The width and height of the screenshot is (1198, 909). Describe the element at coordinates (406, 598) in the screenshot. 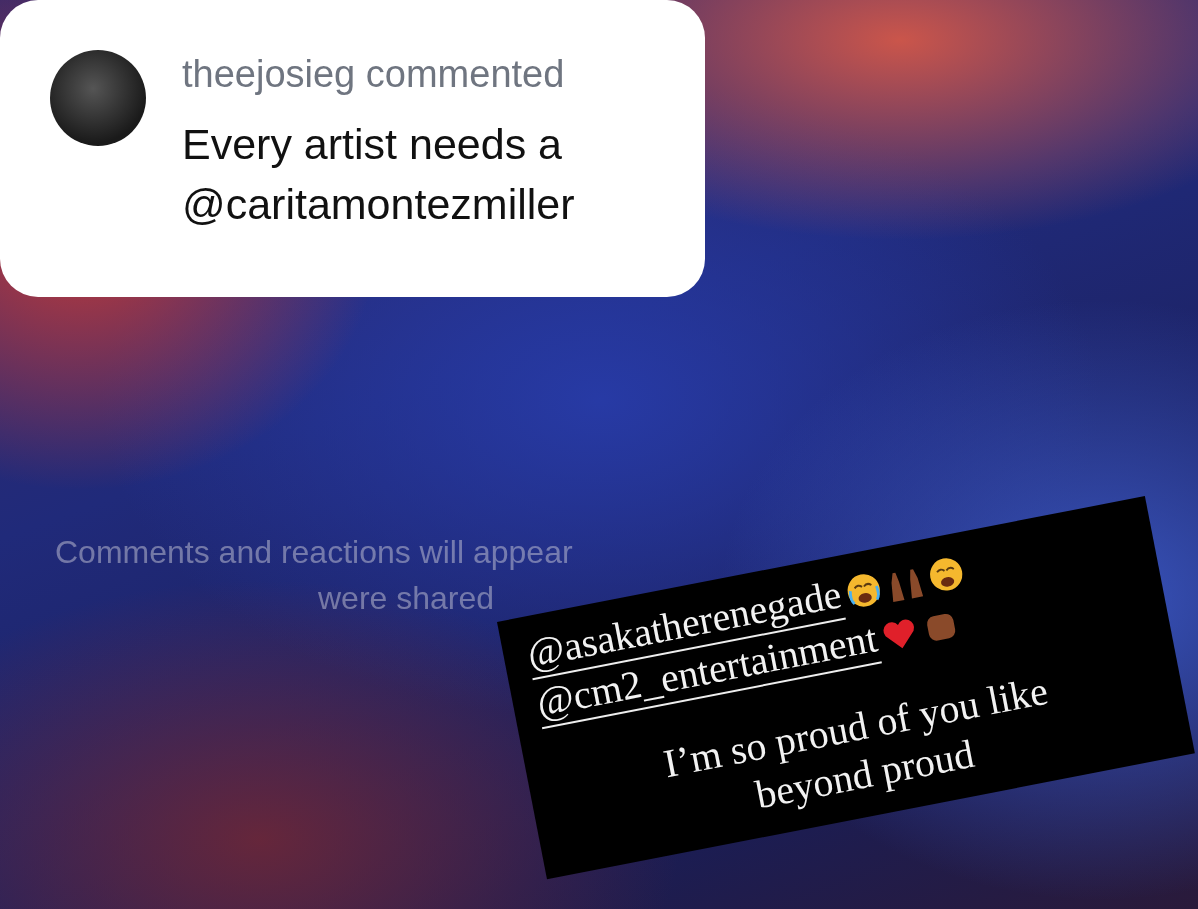

I see `empty-state-text: were shared` at that location.